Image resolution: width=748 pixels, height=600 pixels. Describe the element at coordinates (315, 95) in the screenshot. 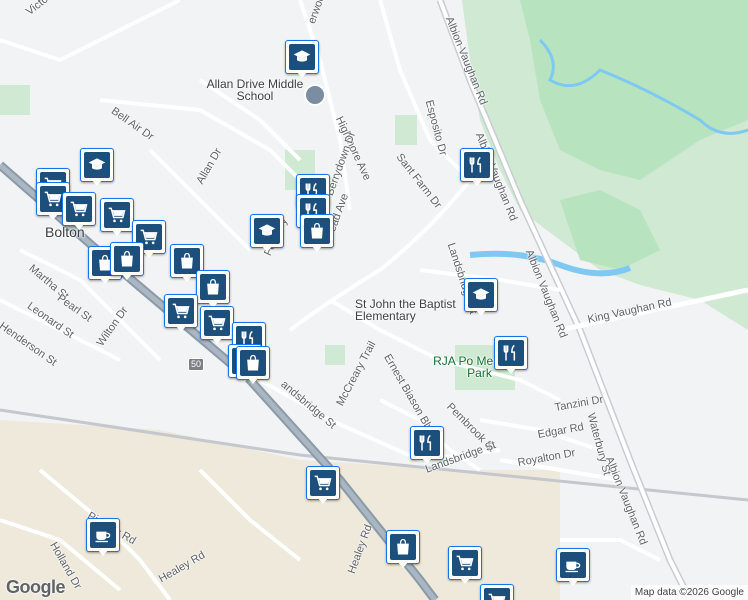

I see `school-pin-icon` at that location.